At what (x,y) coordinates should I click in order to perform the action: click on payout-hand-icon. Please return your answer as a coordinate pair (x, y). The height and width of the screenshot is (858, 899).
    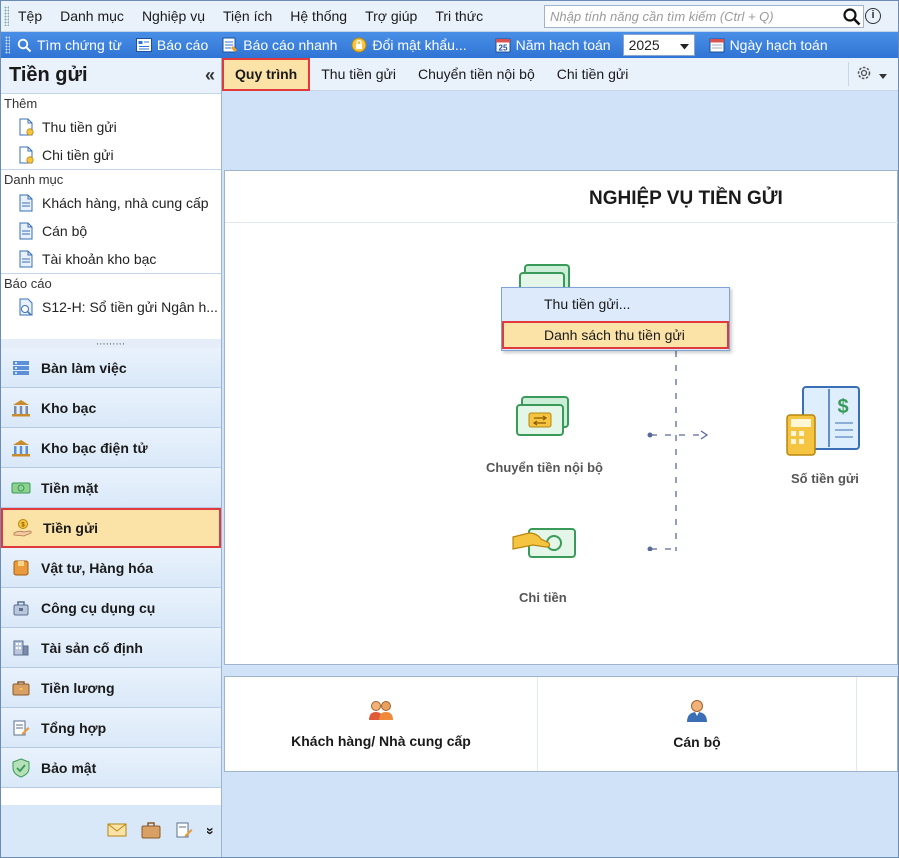
    Looking at the image, I should click on (544, 545).